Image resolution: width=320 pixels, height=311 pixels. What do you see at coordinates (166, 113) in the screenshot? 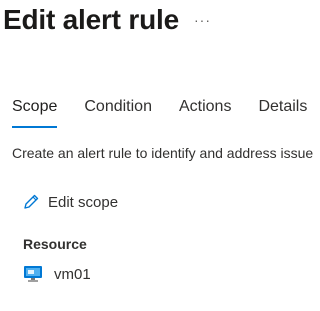
I see `tab-bar: Scope Condition Actions Details` at bounding box center [166, 113].